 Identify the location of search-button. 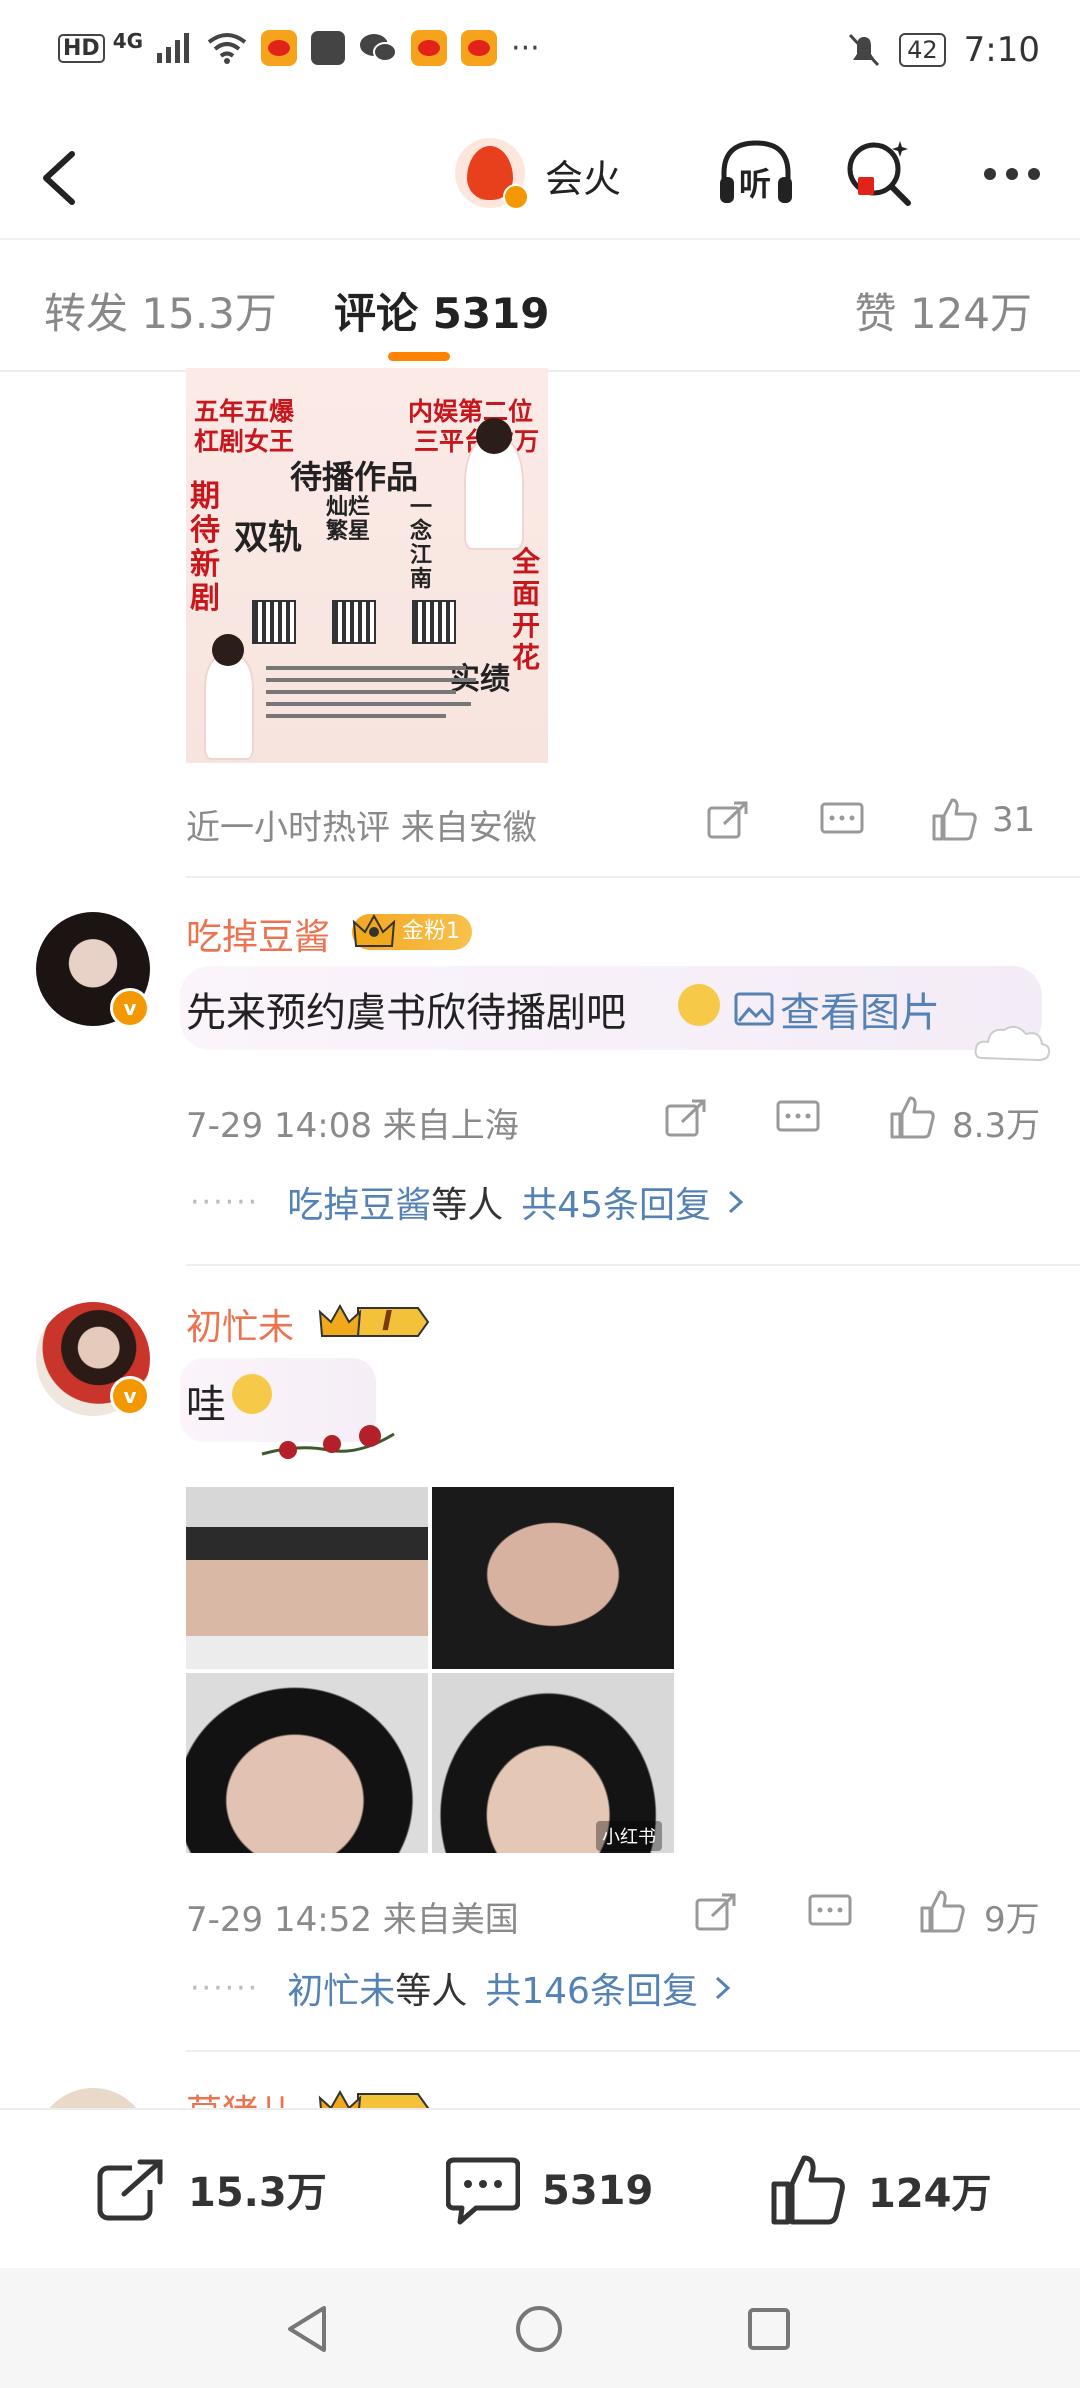
(880, 173).